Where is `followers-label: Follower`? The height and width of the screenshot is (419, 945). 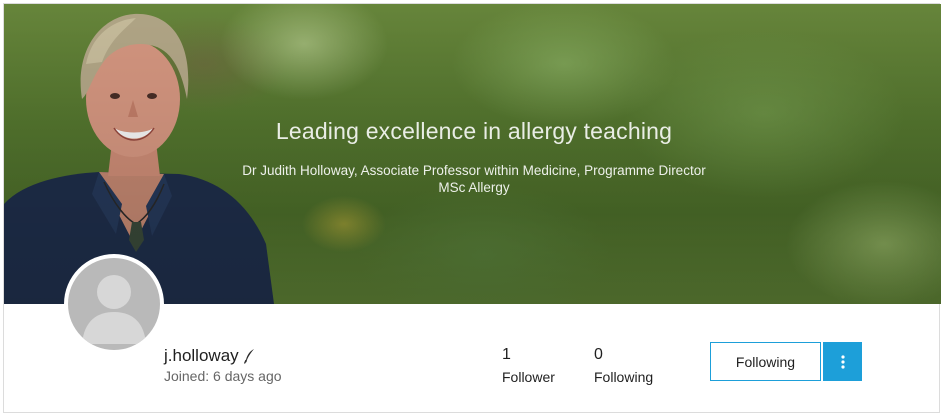
followers-label: Follower is located at coordinates (528, 377).